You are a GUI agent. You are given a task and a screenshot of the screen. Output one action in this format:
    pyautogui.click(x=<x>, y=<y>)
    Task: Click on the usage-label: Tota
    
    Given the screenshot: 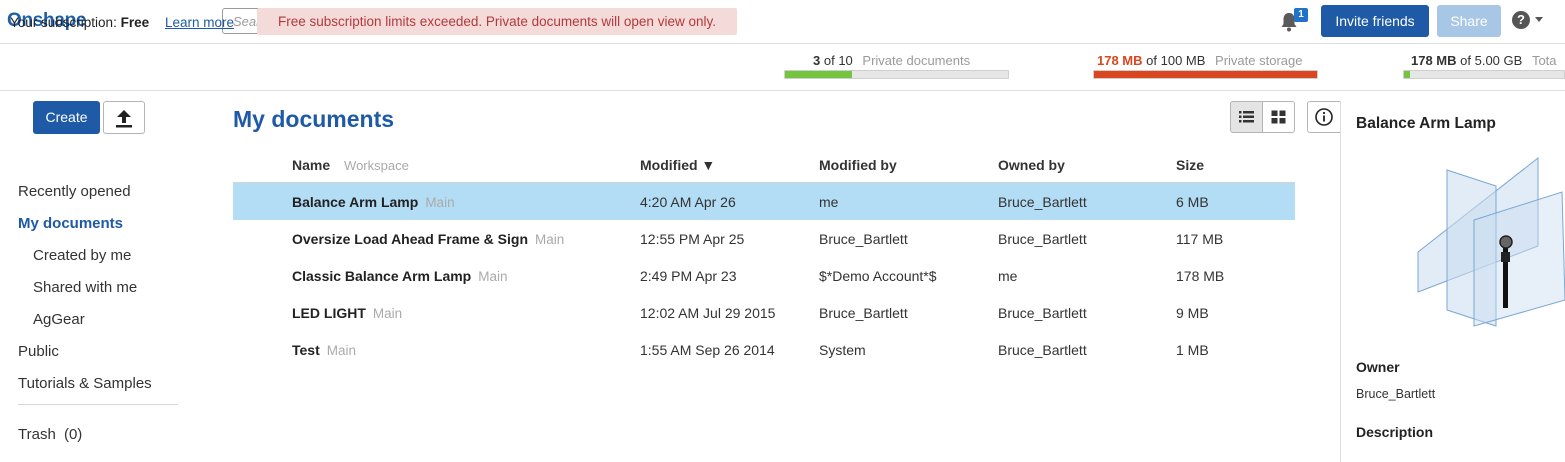 What is the action you would take?
    pyautogui.click(x=1544, y=60)
    